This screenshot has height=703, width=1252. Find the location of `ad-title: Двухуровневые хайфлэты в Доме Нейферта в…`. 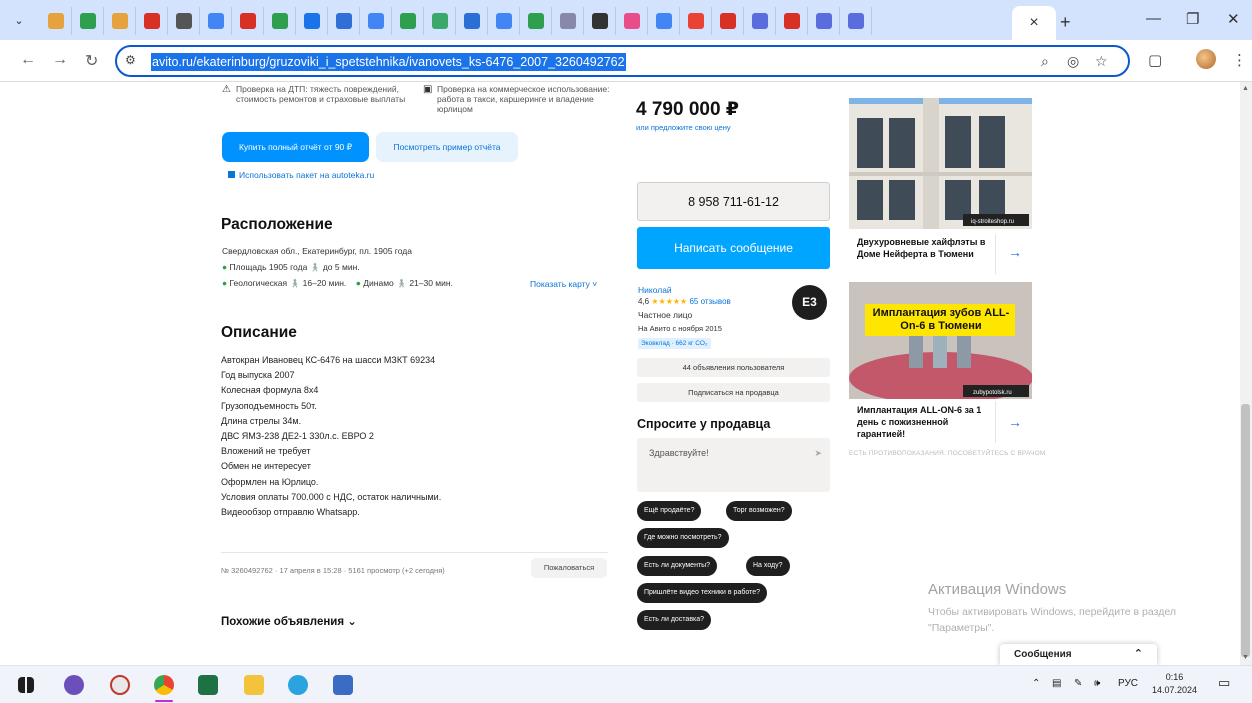

ad-title: Двухуровневые хайфлэты в Доме Нейферта в… is located at coordinates (924, 248).